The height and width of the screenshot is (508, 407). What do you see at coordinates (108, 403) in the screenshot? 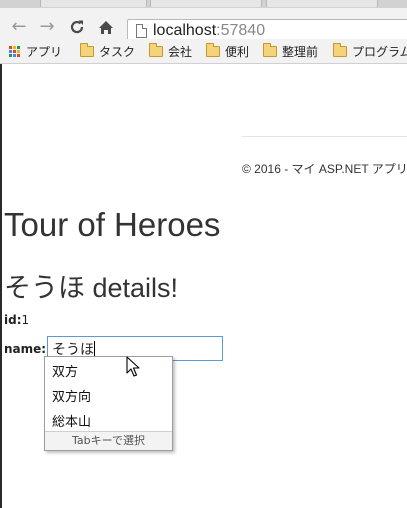
I see `ime-candidate-list: 双方 双方向 総本山 Tabキーで選択` at bounding box center [108, 403].